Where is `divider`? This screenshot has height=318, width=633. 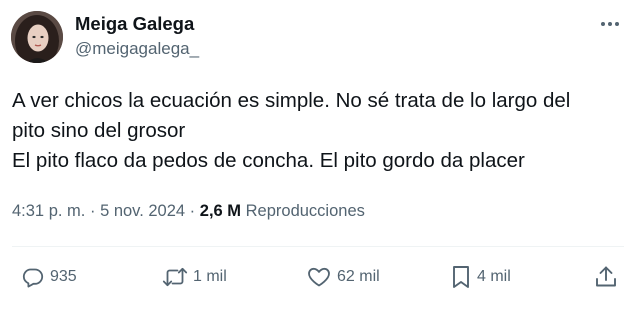
divider is located at coordinates (318, 246).